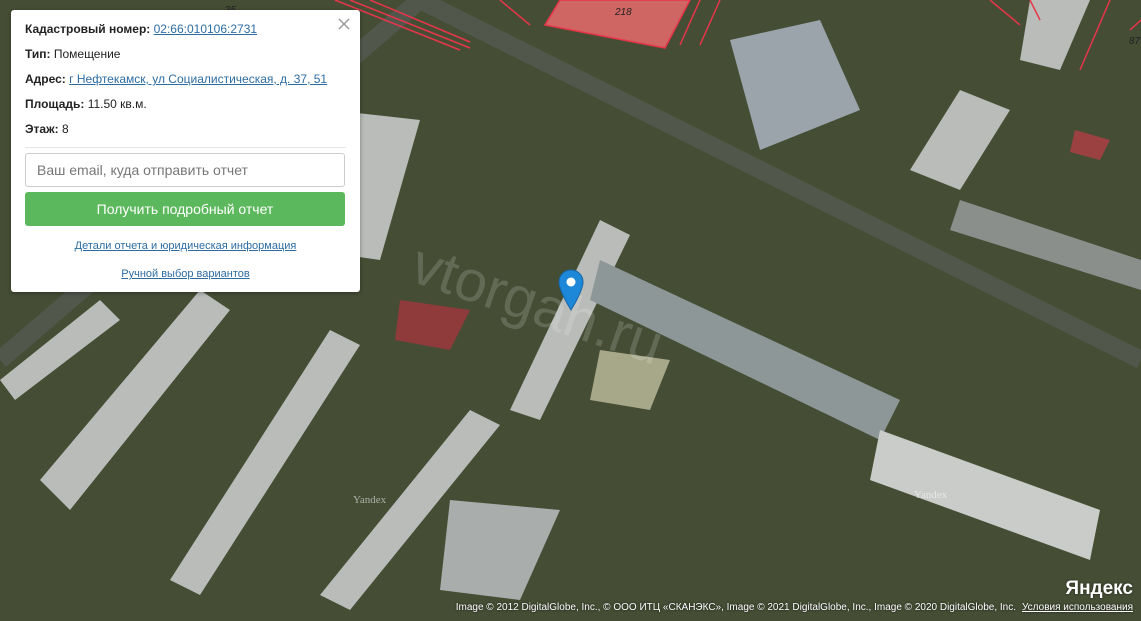 This screenshot has height=621, width=1141. I want to click on parcel-label: 218, so click(623, 12).